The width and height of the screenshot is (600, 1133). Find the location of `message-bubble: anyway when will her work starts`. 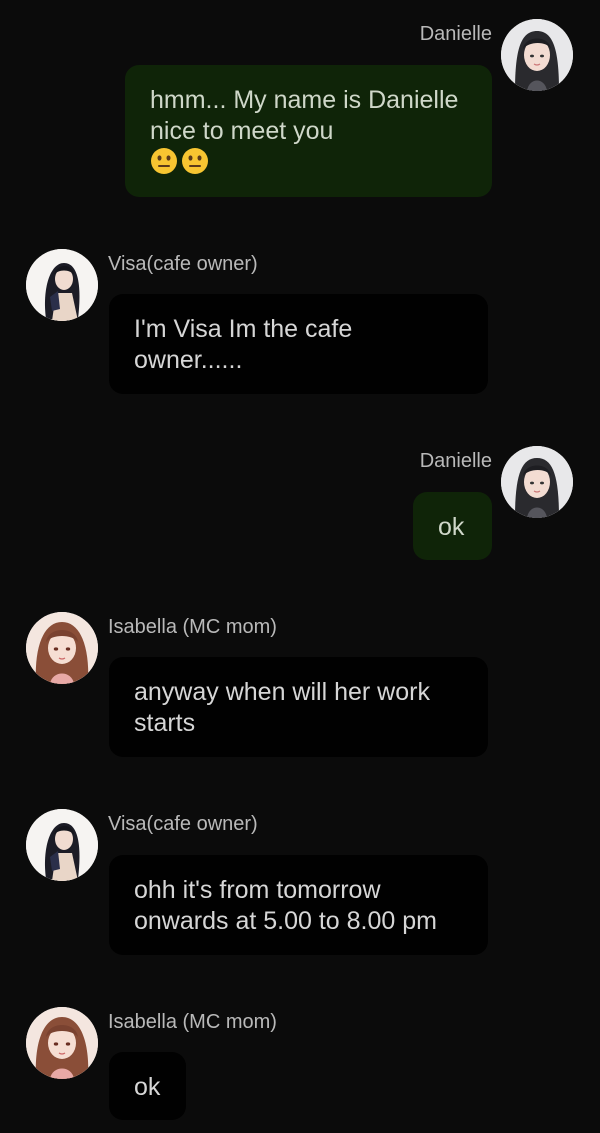

message-bubble: anyway when will her work starts is located at coordinates (298, 707).